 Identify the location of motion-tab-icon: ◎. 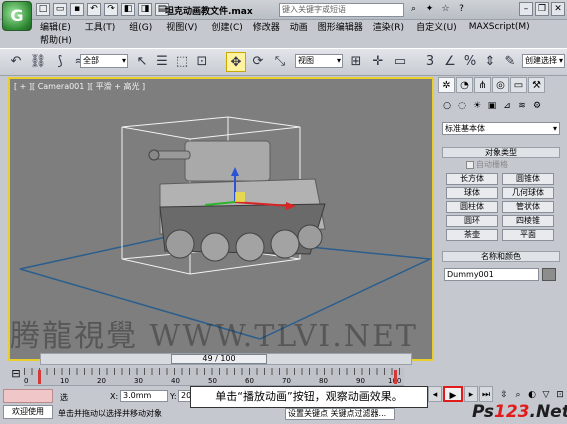
(500, 85).